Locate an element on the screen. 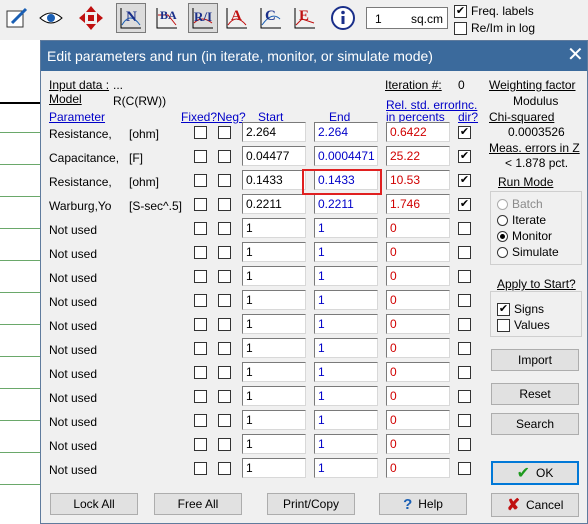  help-button: ? Help is located at coordinates (423, 504).